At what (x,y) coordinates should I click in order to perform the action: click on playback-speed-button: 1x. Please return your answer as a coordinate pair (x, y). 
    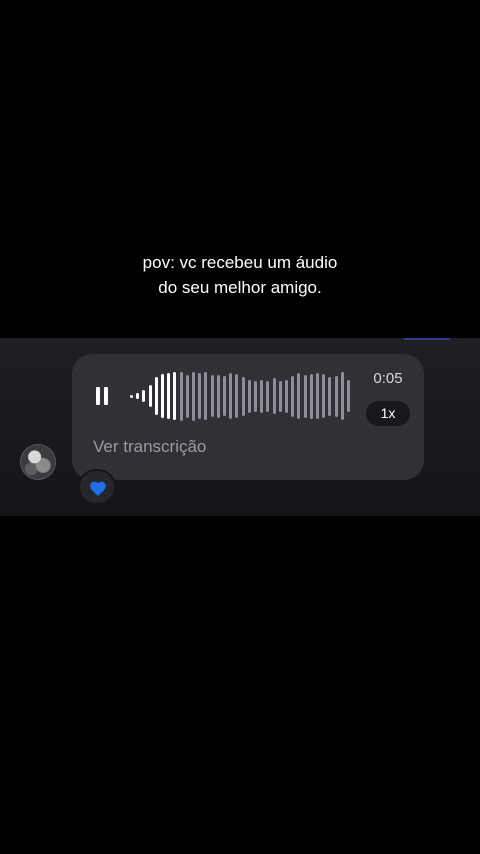
    Looking at the image, I should click on (388, 413).